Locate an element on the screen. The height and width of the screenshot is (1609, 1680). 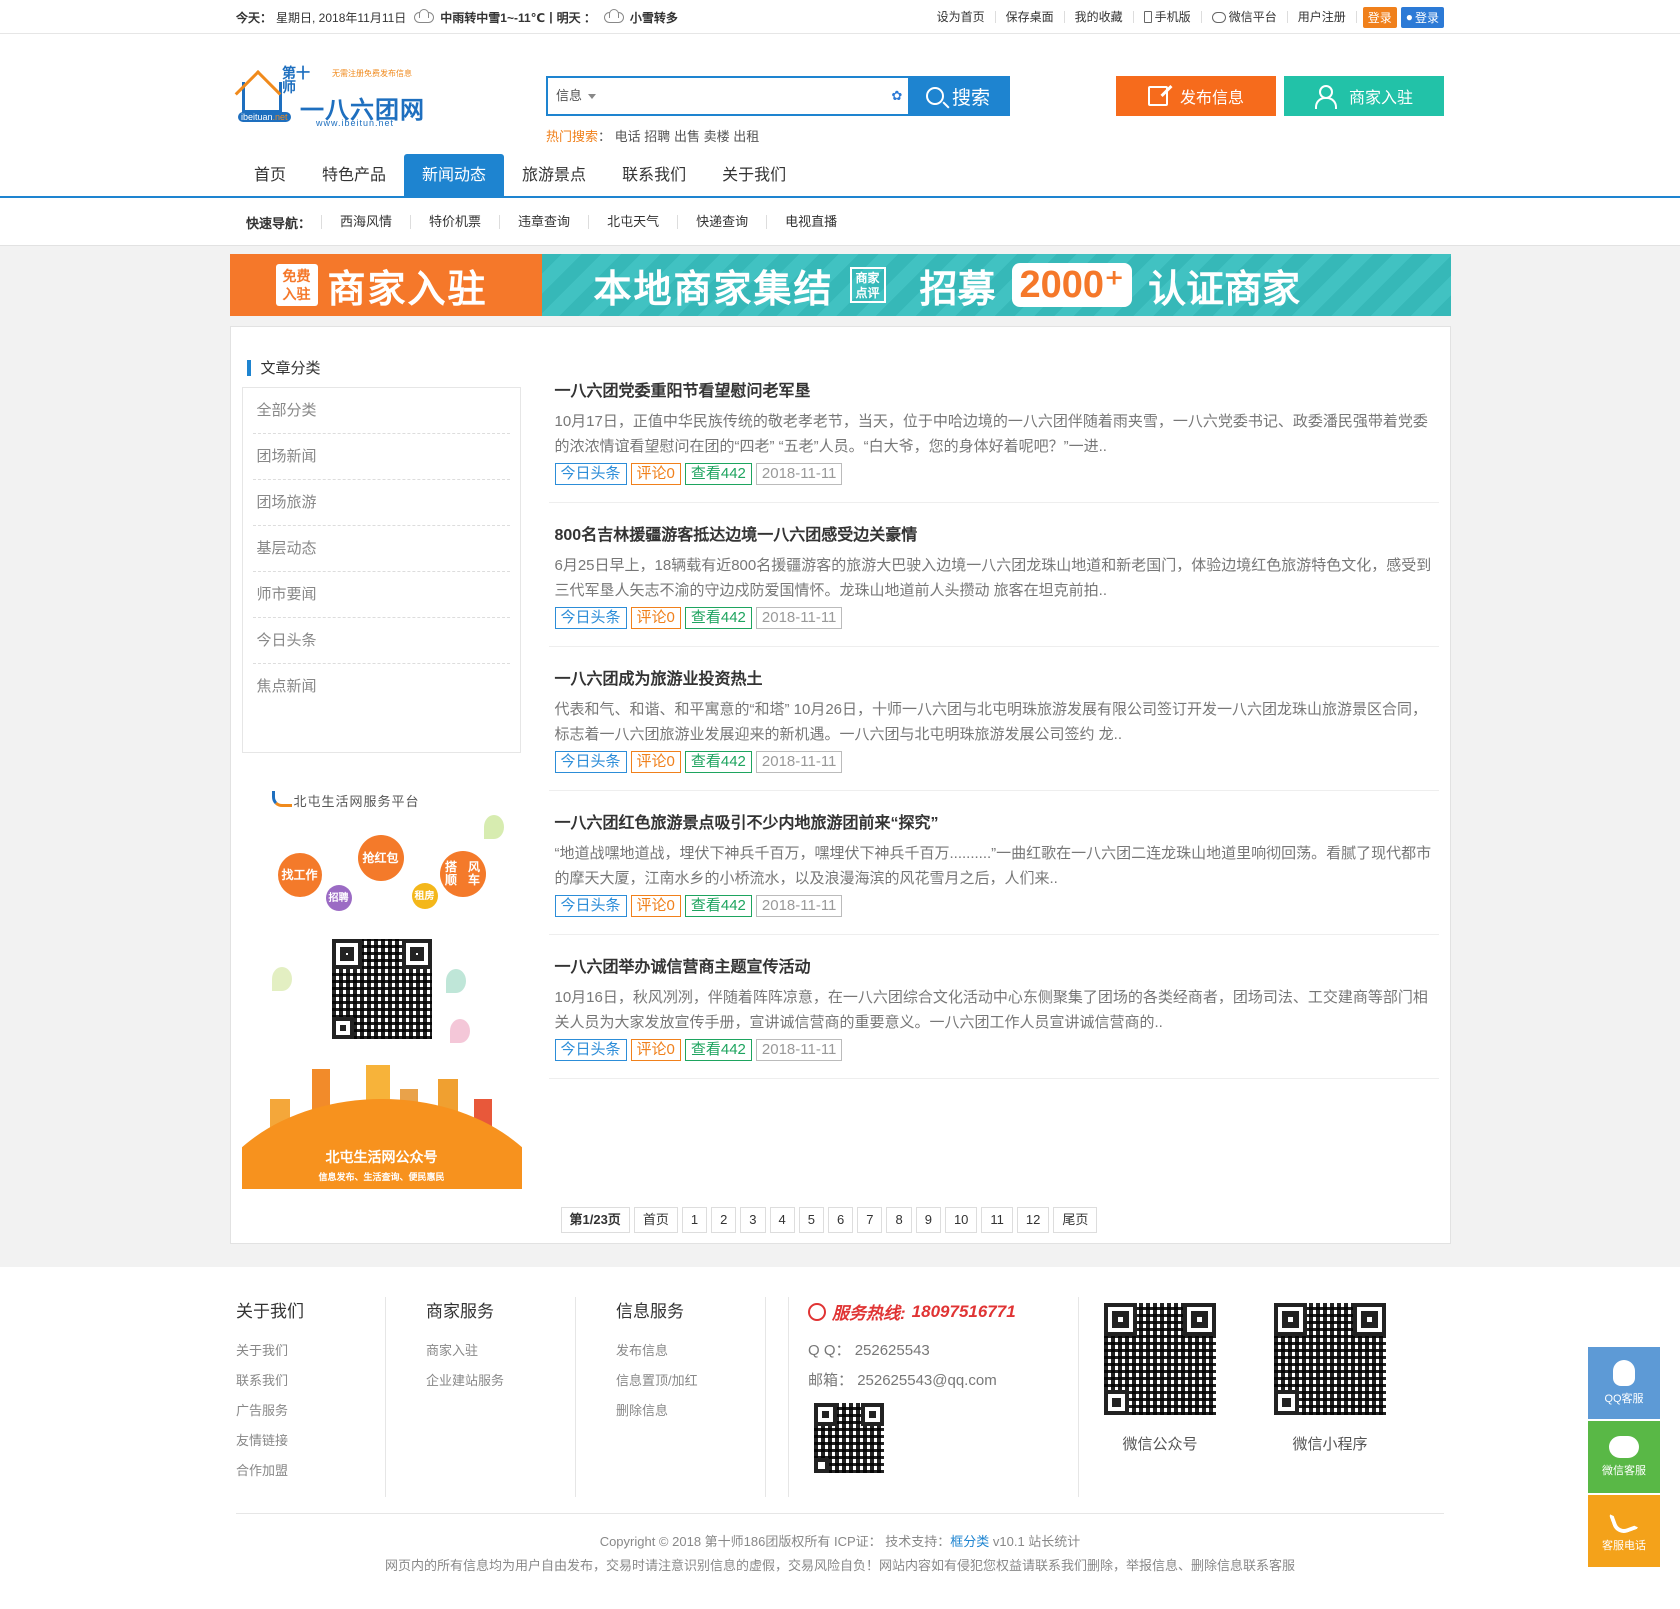
footer-link: 商家入驻 is located at coordinates (500, 1351).